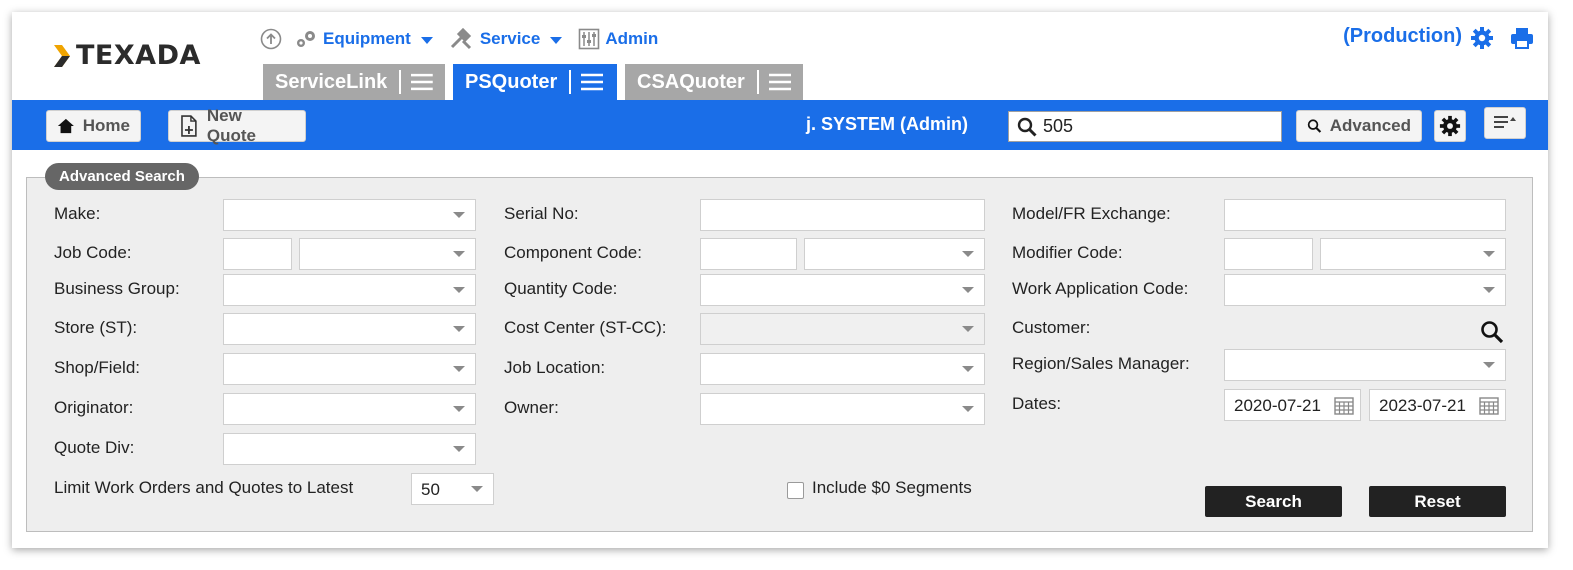 The width and height of the screenshot is (1573, 570). I want to click on nav-equipment: Equipment, so click(363, 39).